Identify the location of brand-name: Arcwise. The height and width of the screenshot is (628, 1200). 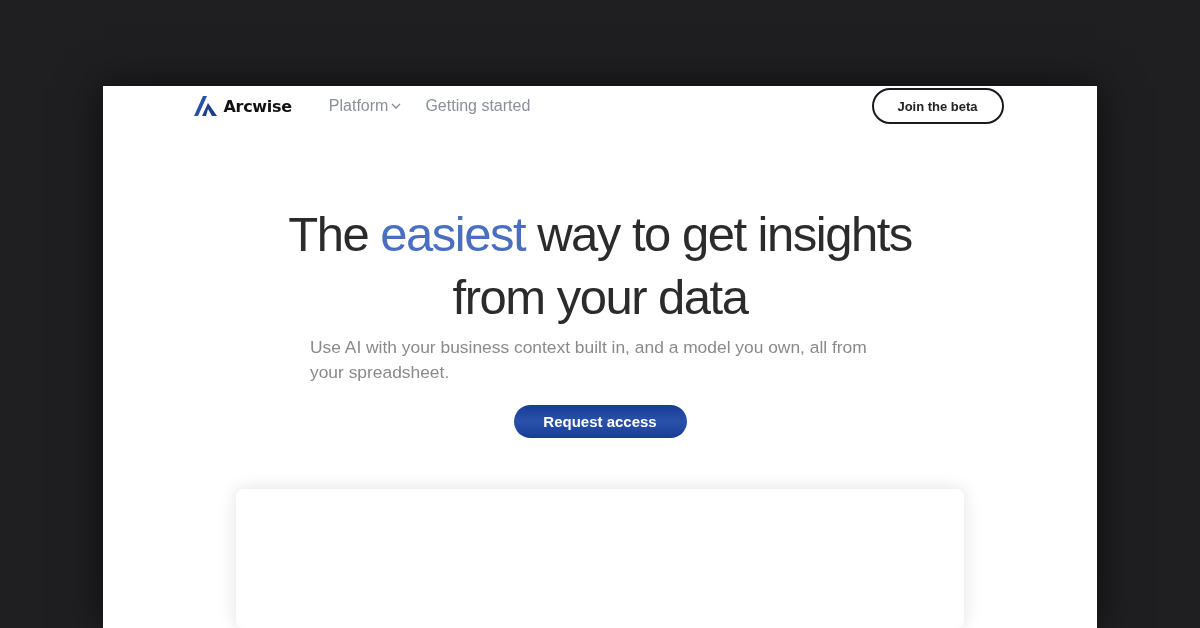
(257, 106).